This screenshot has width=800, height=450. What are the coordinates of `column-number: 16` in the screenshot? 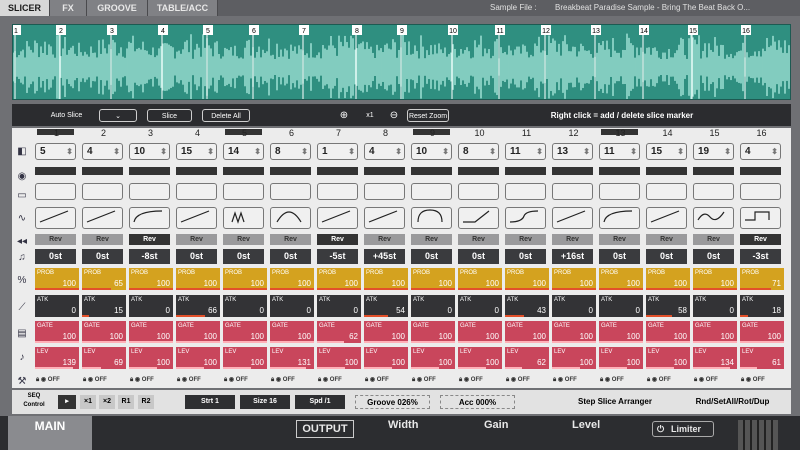 It's located at (761, 133).